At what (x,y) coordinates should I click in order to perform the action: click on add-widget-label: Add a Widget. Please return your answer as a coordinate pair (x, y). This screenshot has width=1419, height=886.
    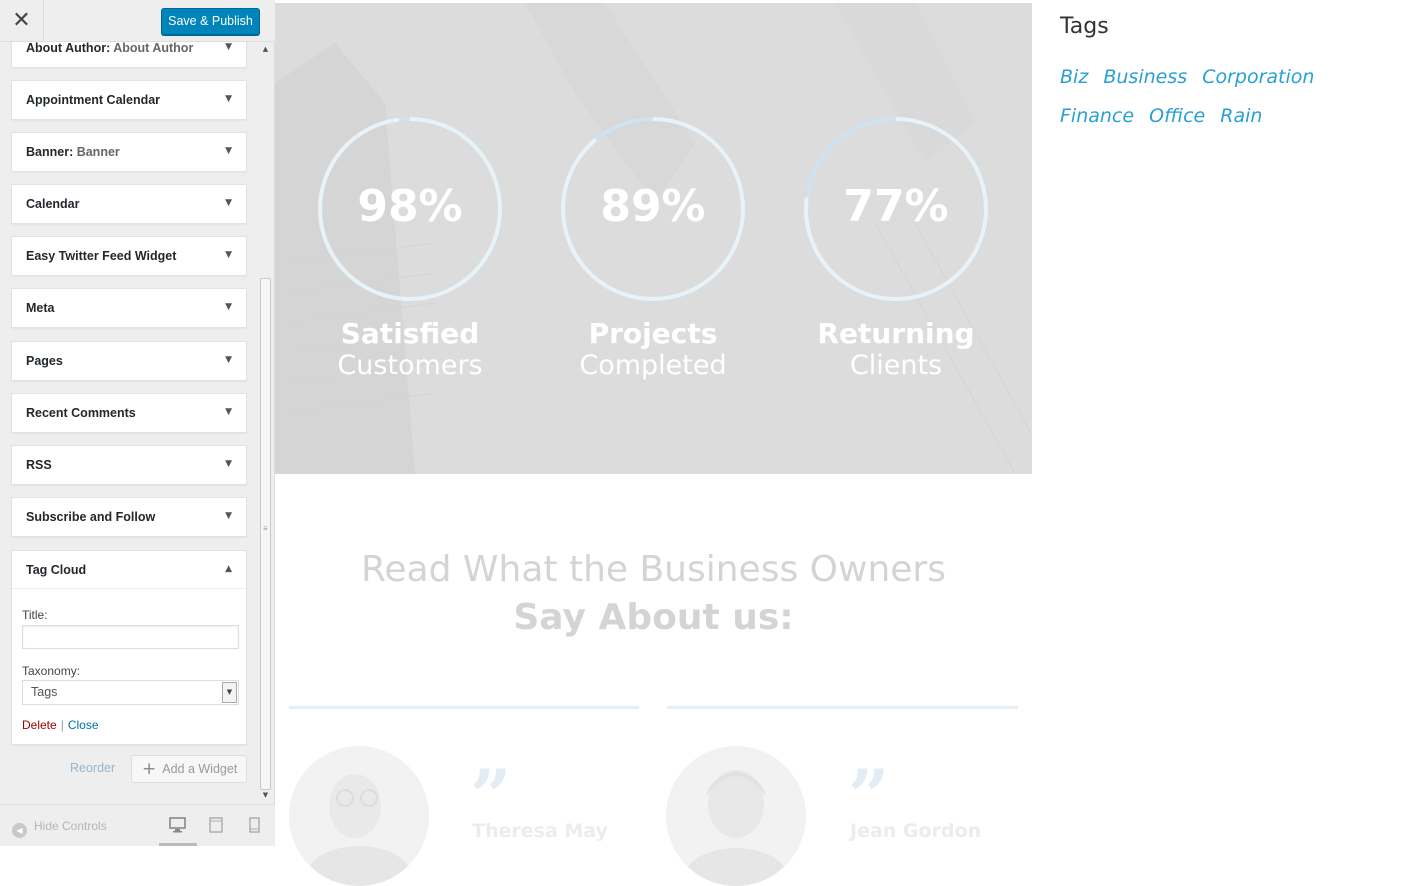
    Looking at the image, I should click on (200, 769).